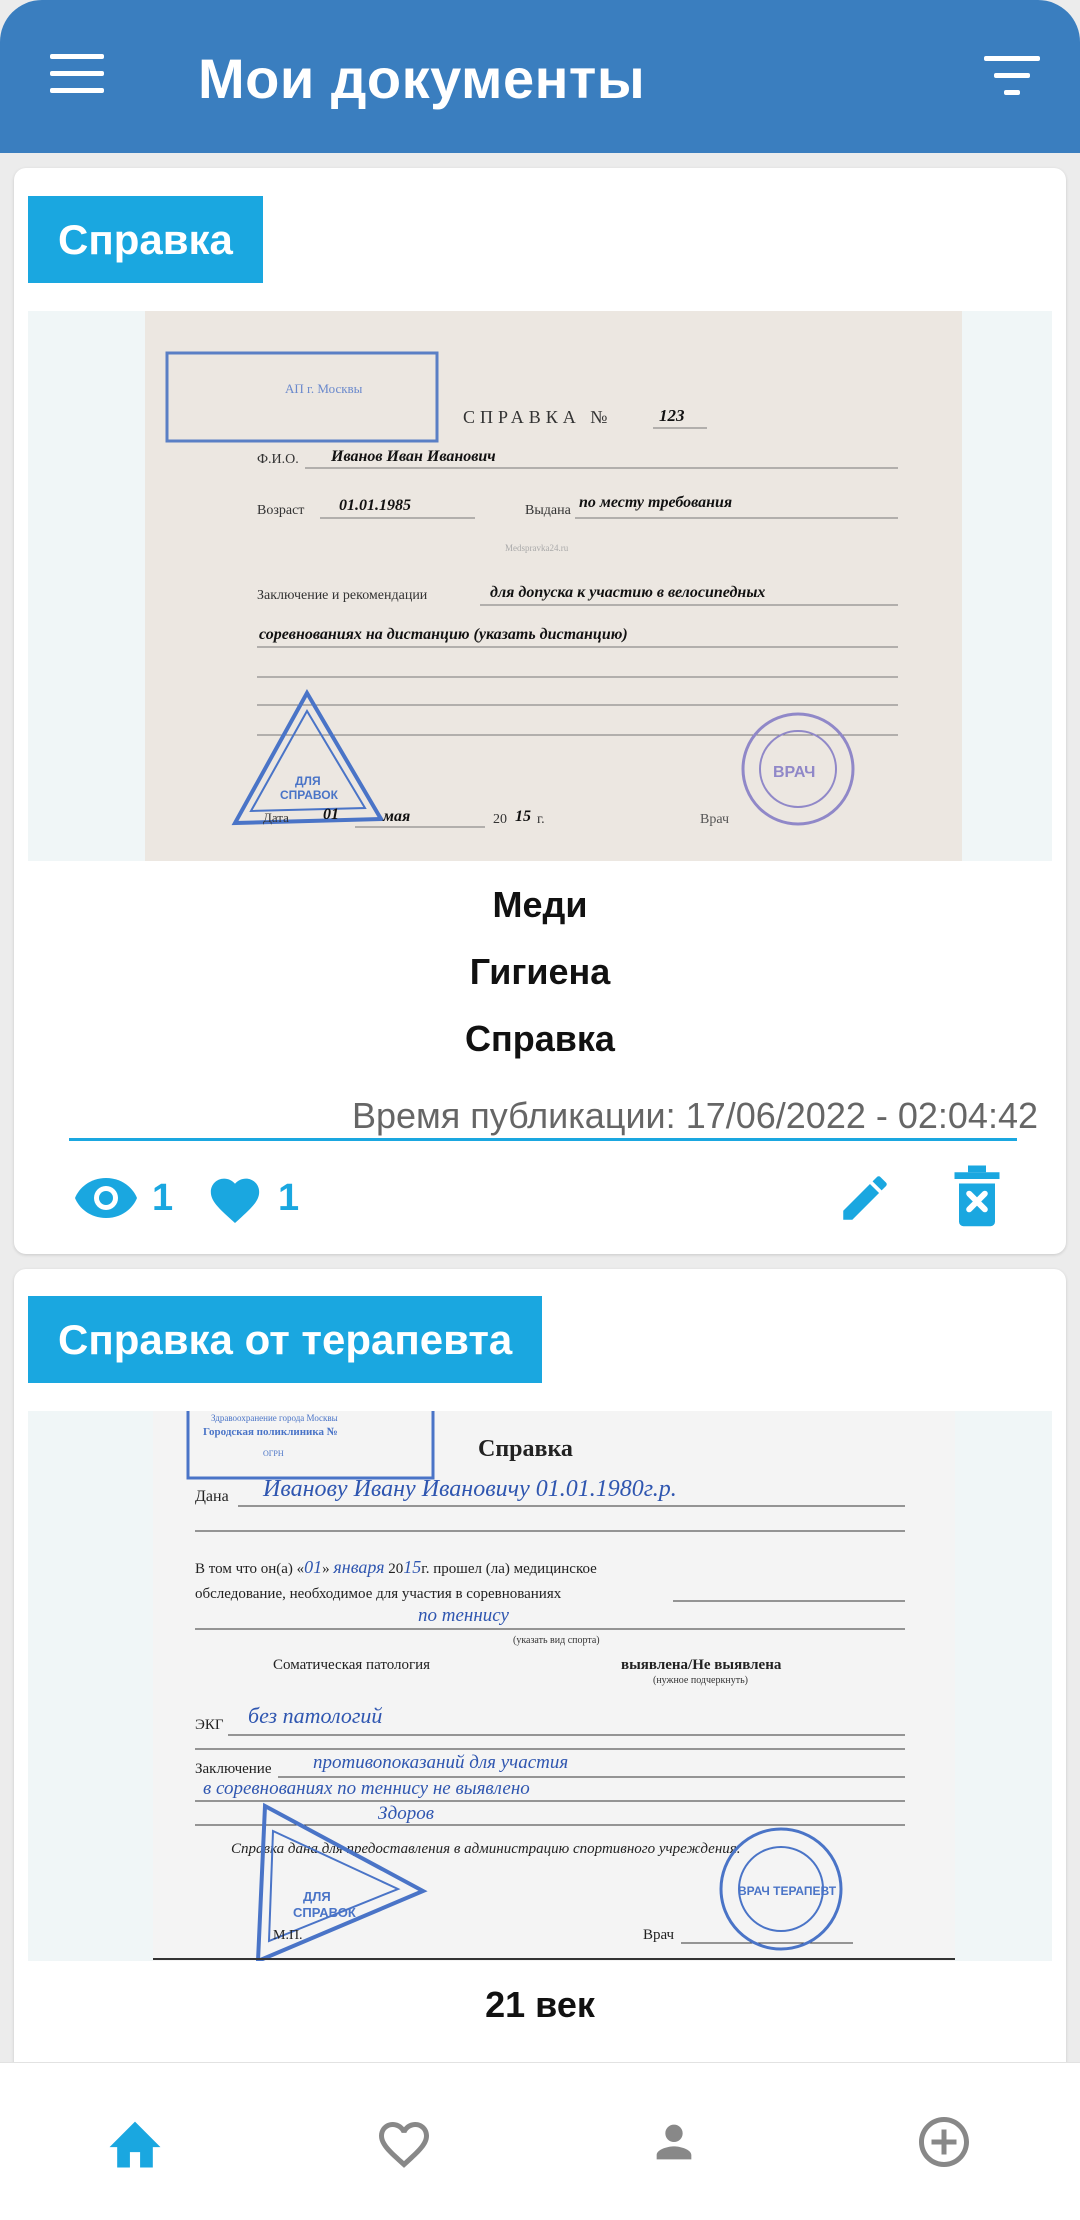 Image resolution: width=1080 pixels, height=2220 pixels. Describe the element at coordinates (540, 904) in the screenshot. I see `description-line: Меди` at that location.